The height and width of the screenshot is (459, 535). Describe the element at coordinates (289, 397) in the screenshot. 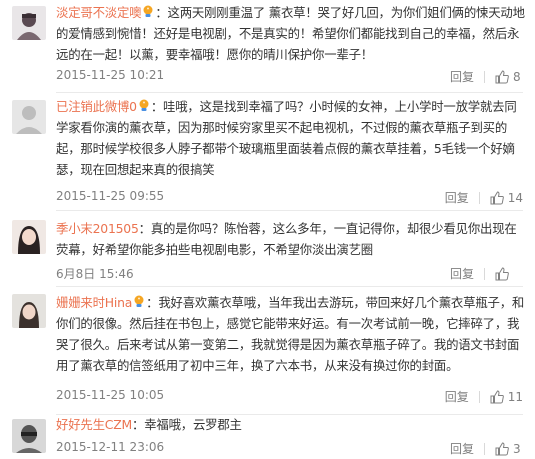

I see `comment-meta: 2015-11-25 10:05 回复 11` at that location.